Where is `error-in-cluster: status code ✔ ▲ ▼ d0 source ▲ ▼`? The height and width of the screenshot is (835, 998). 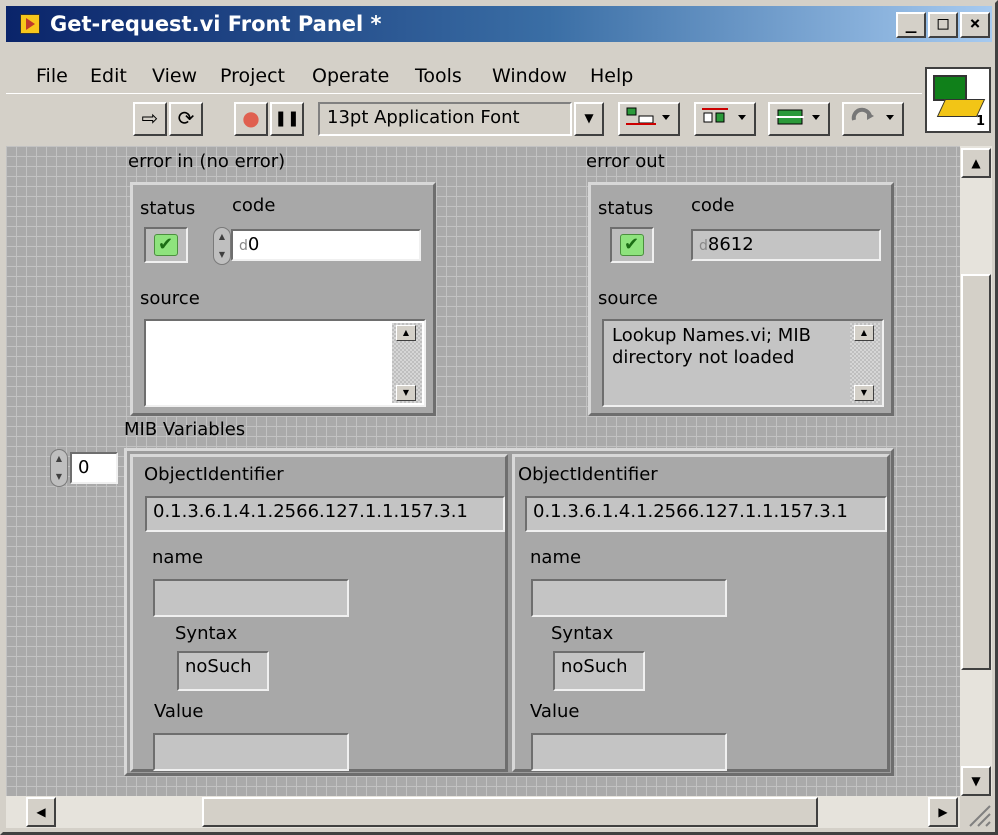 error-in-cluster: status code ✔ ▲ ▼ d0 source ▲ ▼ is located at coordinates (283, 299).